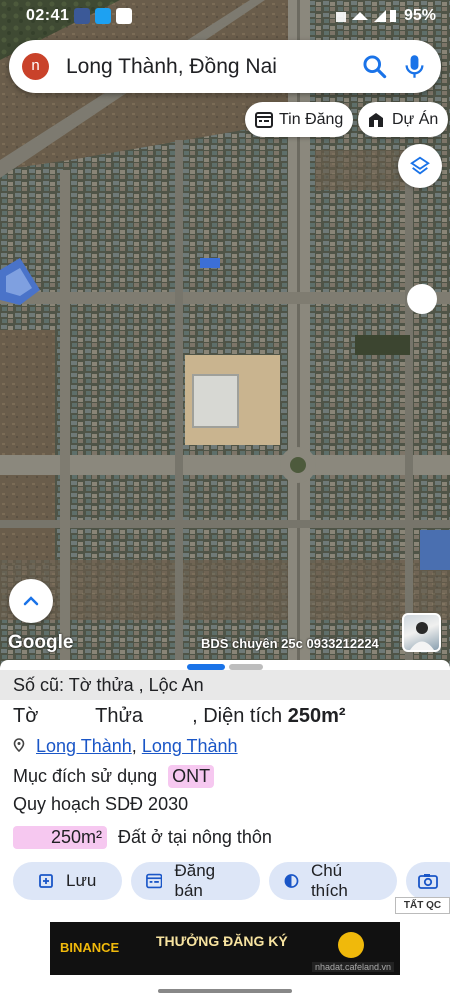 This screenshot has width=450, height=1000. What do you see at coordinates (90, 947) in the screenshot?
I see `ad-brand: BINANCE` at bounding box center [90, 947].